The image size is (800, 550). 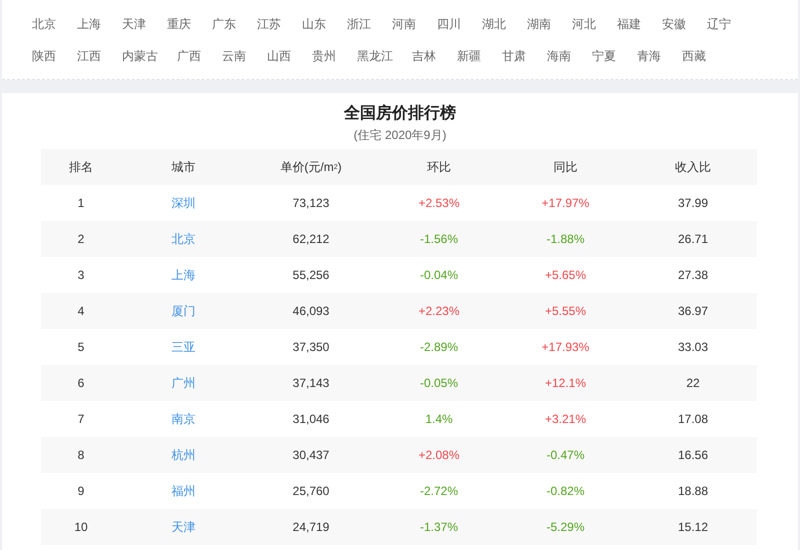 What do you see at coordinates (184, 239) in the screenshot?
I see `city-link: 北京` at bounding box center [184, 239].